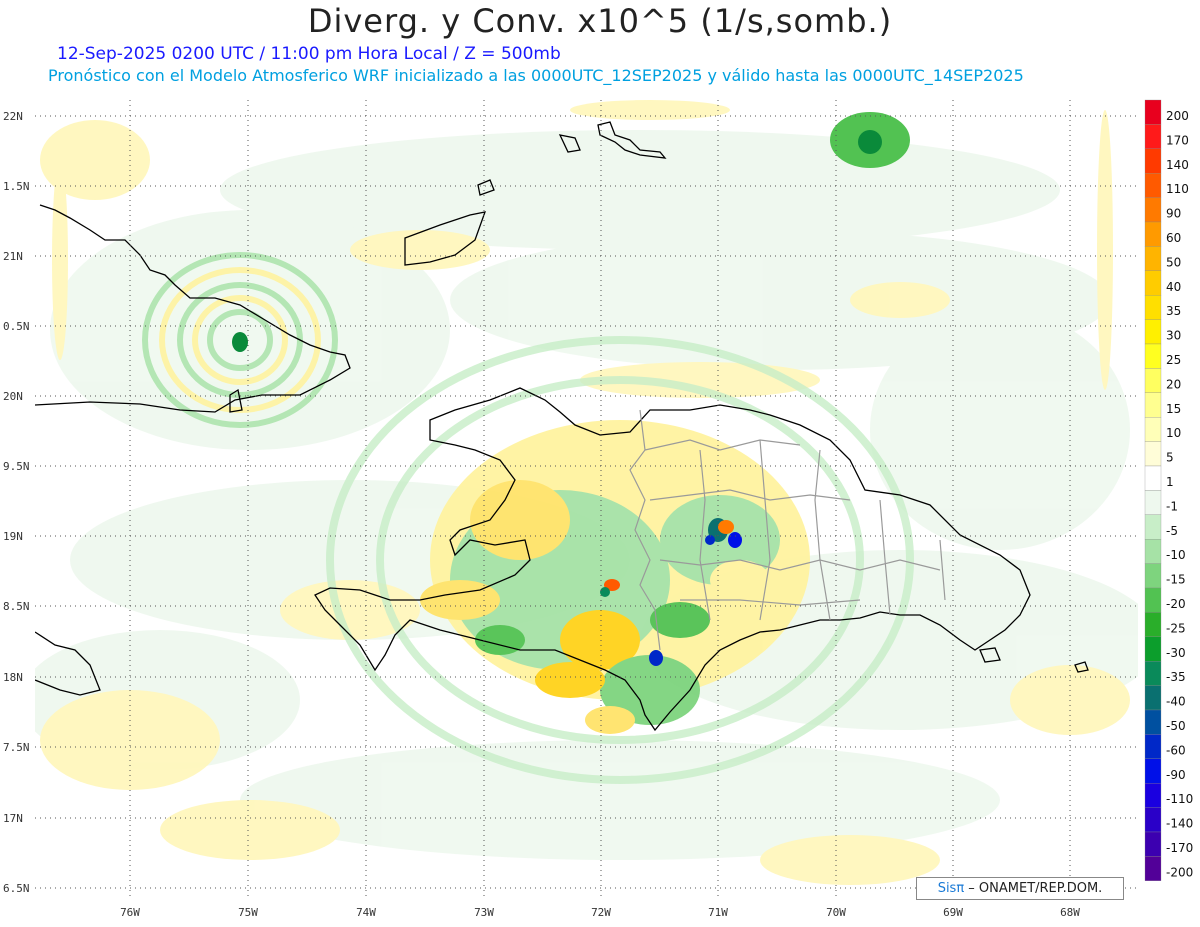  I want to click on colorbar-label: 200, so click(1177, 116).